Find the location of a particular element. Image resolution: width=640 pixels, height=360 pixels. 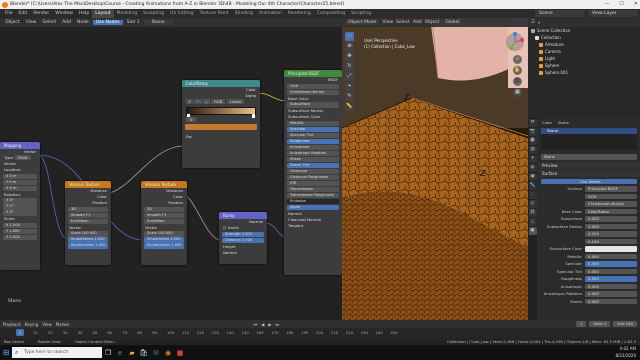

voronoi-1-scale: Scale 100.000 is located at coordinates (88, 234).